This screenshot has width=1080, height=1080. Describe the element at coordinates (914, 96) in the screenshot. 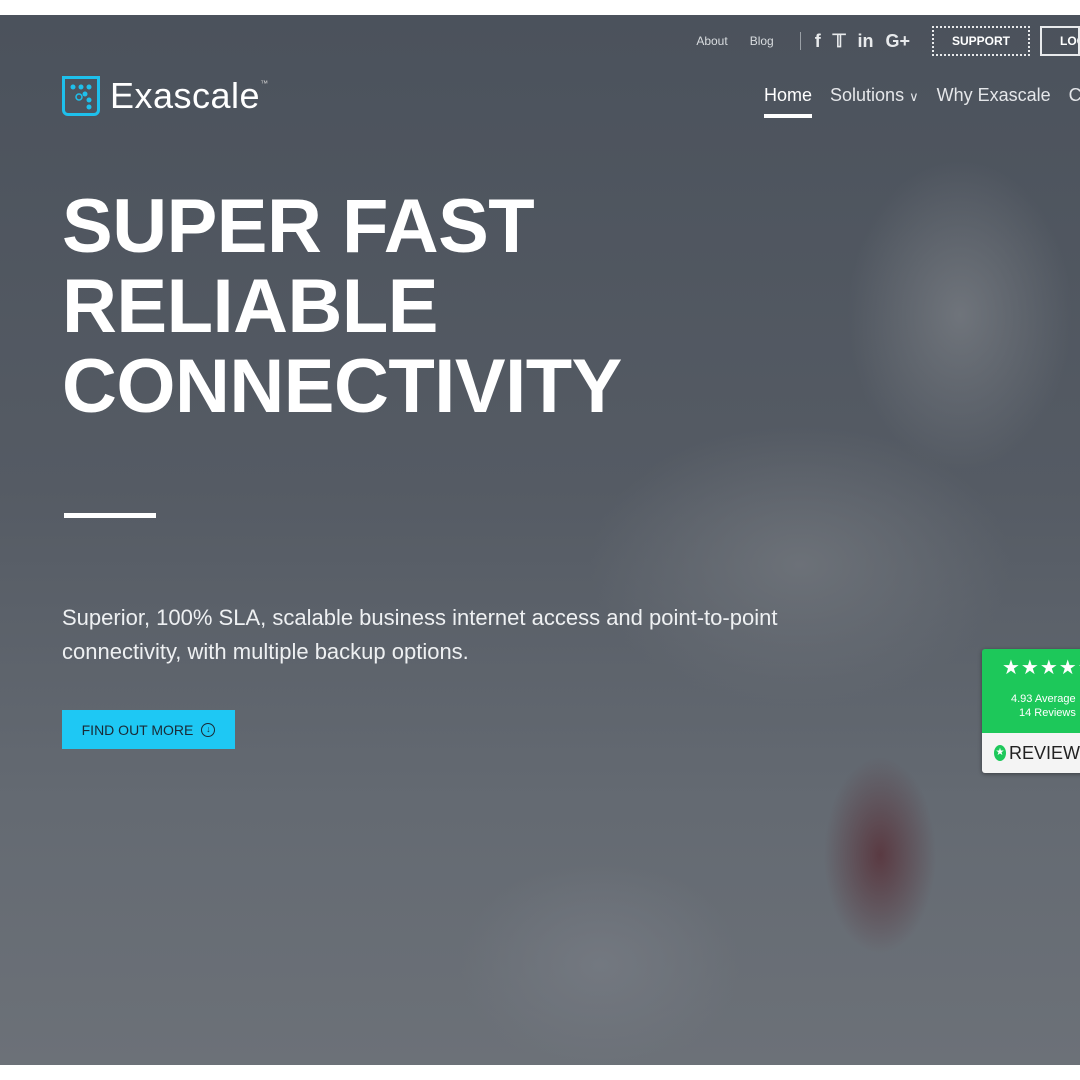

I see `chevron-down-icon: ∨` at that location.